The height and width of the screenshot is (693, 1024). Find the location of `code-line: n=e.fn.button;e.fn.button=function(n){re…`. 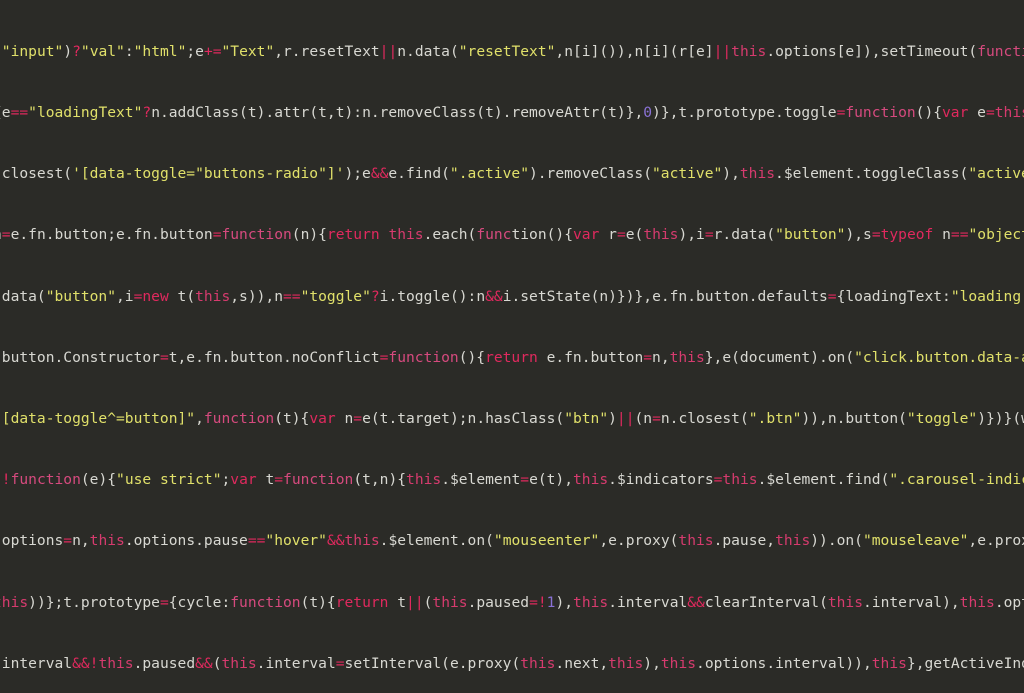

code-line: n=e.fn.button;e.fn.button=function(n){re… is located at coordinates (512, 235).